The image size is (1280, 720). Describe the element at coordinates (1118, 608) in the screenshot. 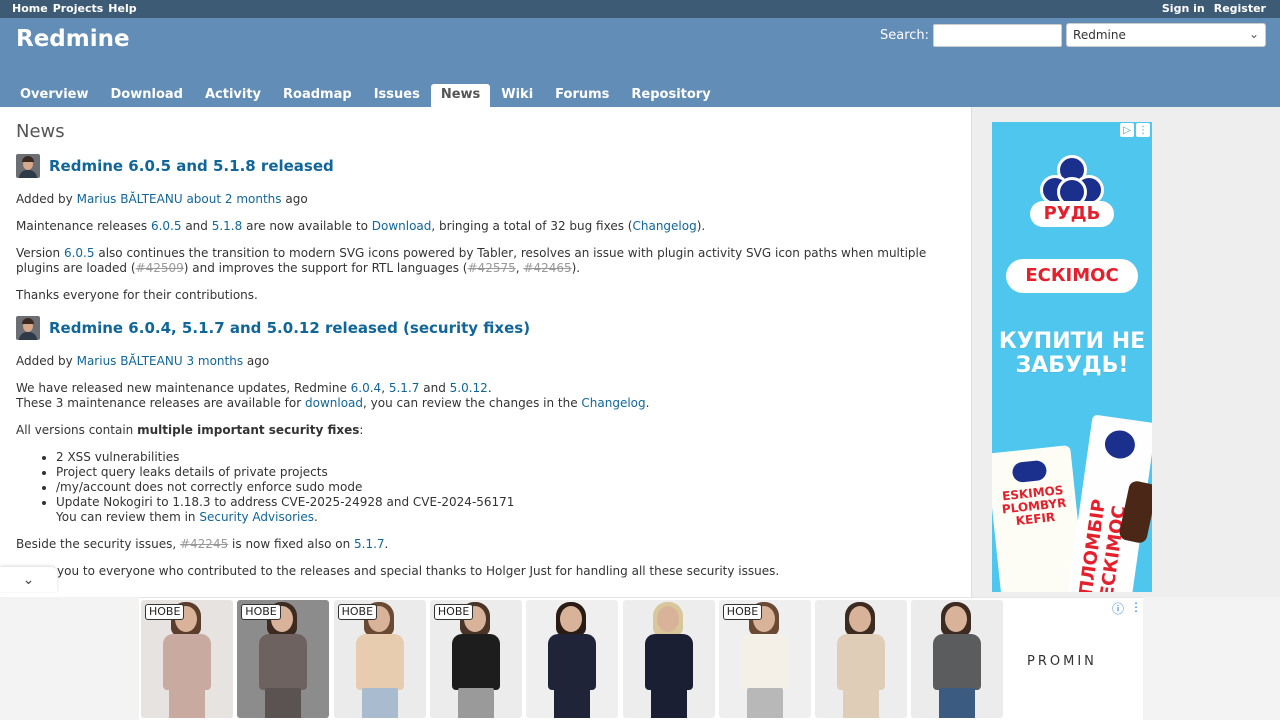

I see `info-icon: ⓘ` at that location.